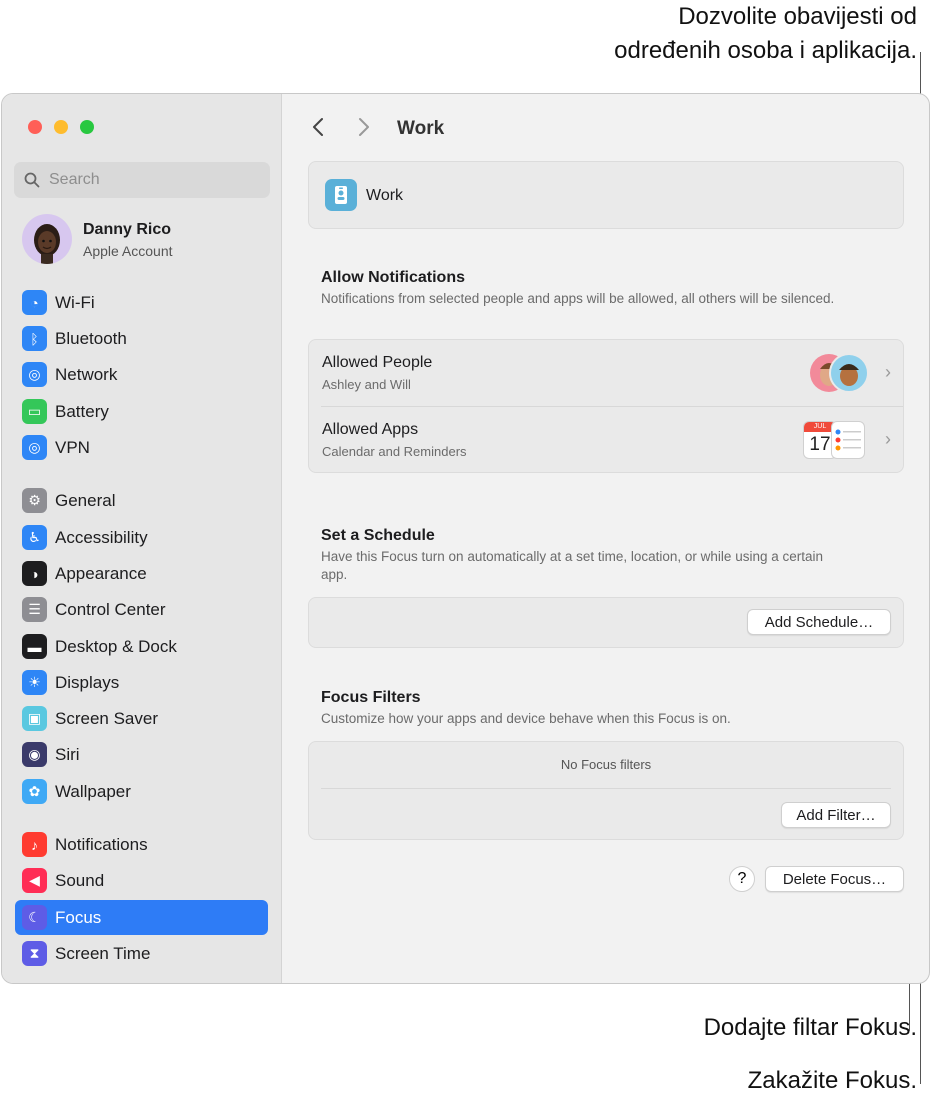 This screenshot has width=931, height=1101. What do you see at coordinates (85, 500) in the screenshot?
I see `sidebar-item-label: General` at bounding box center [85, 500].